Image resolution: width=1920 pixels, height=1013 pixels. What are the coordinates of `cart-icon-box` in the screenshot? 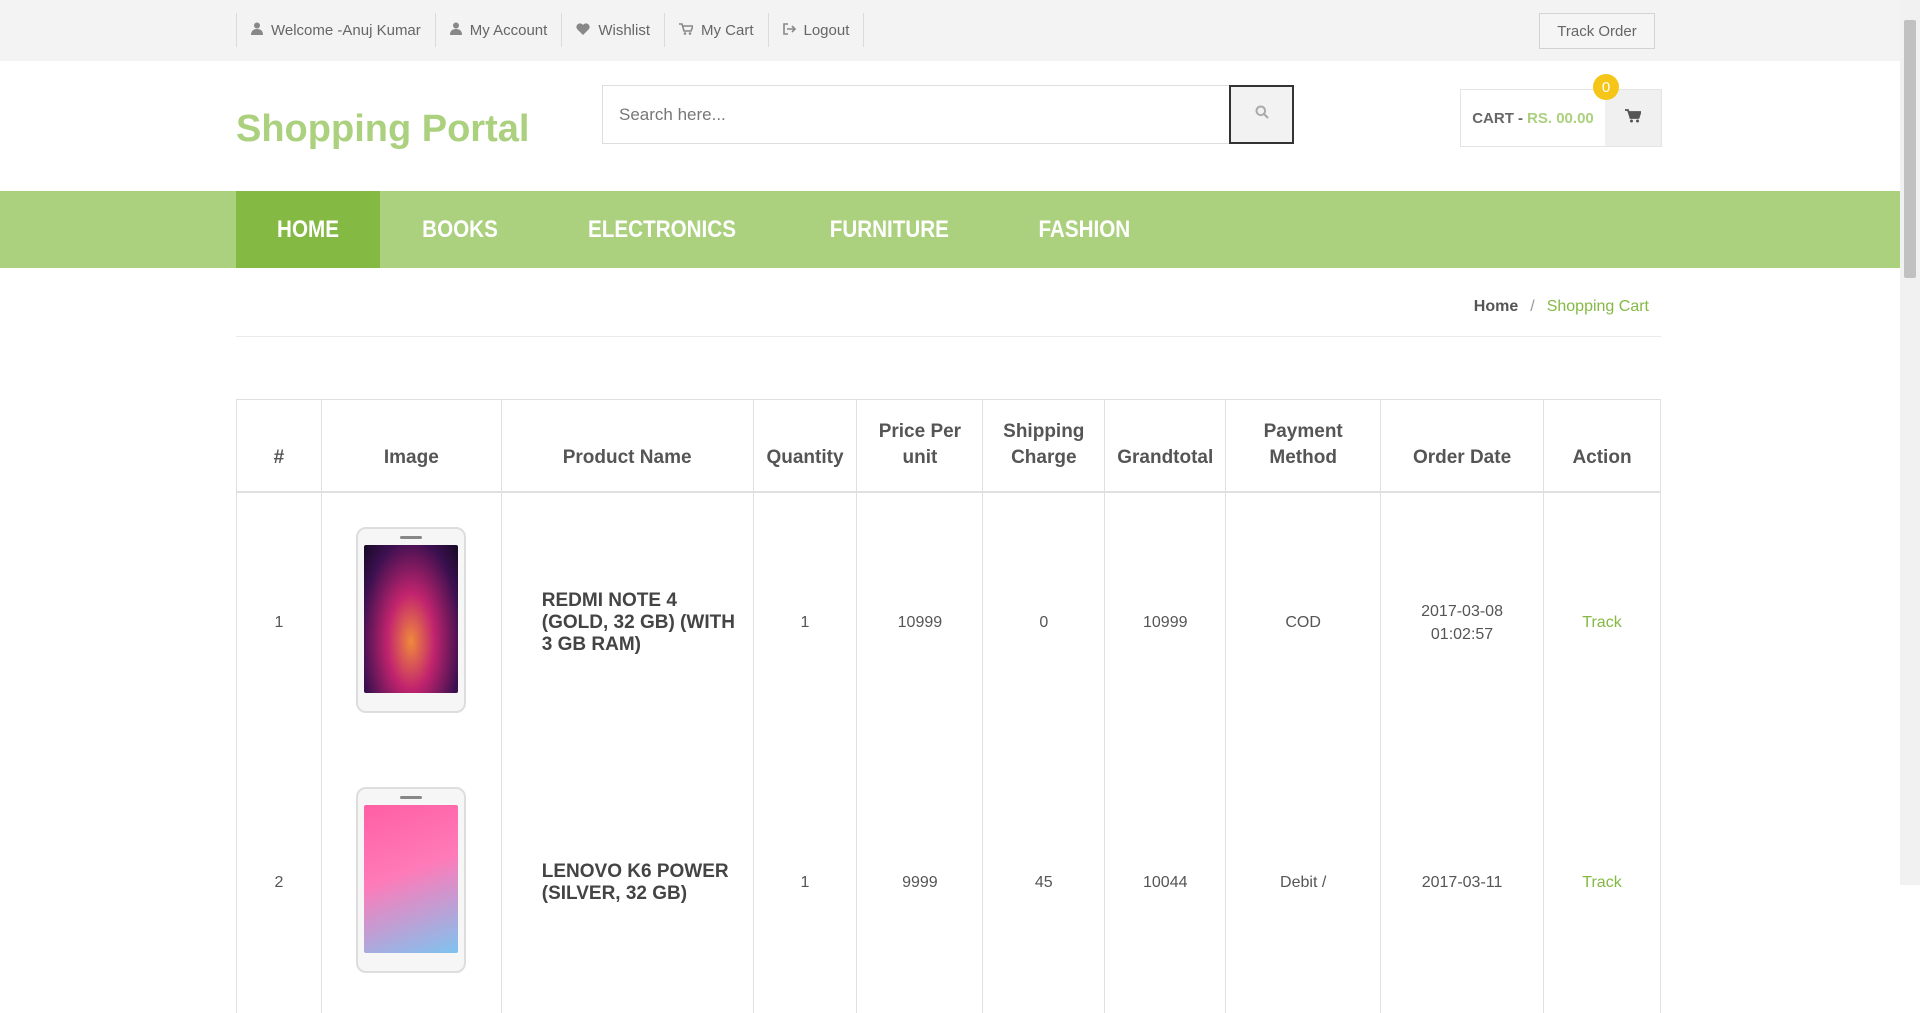 It's located at (1633, 118).